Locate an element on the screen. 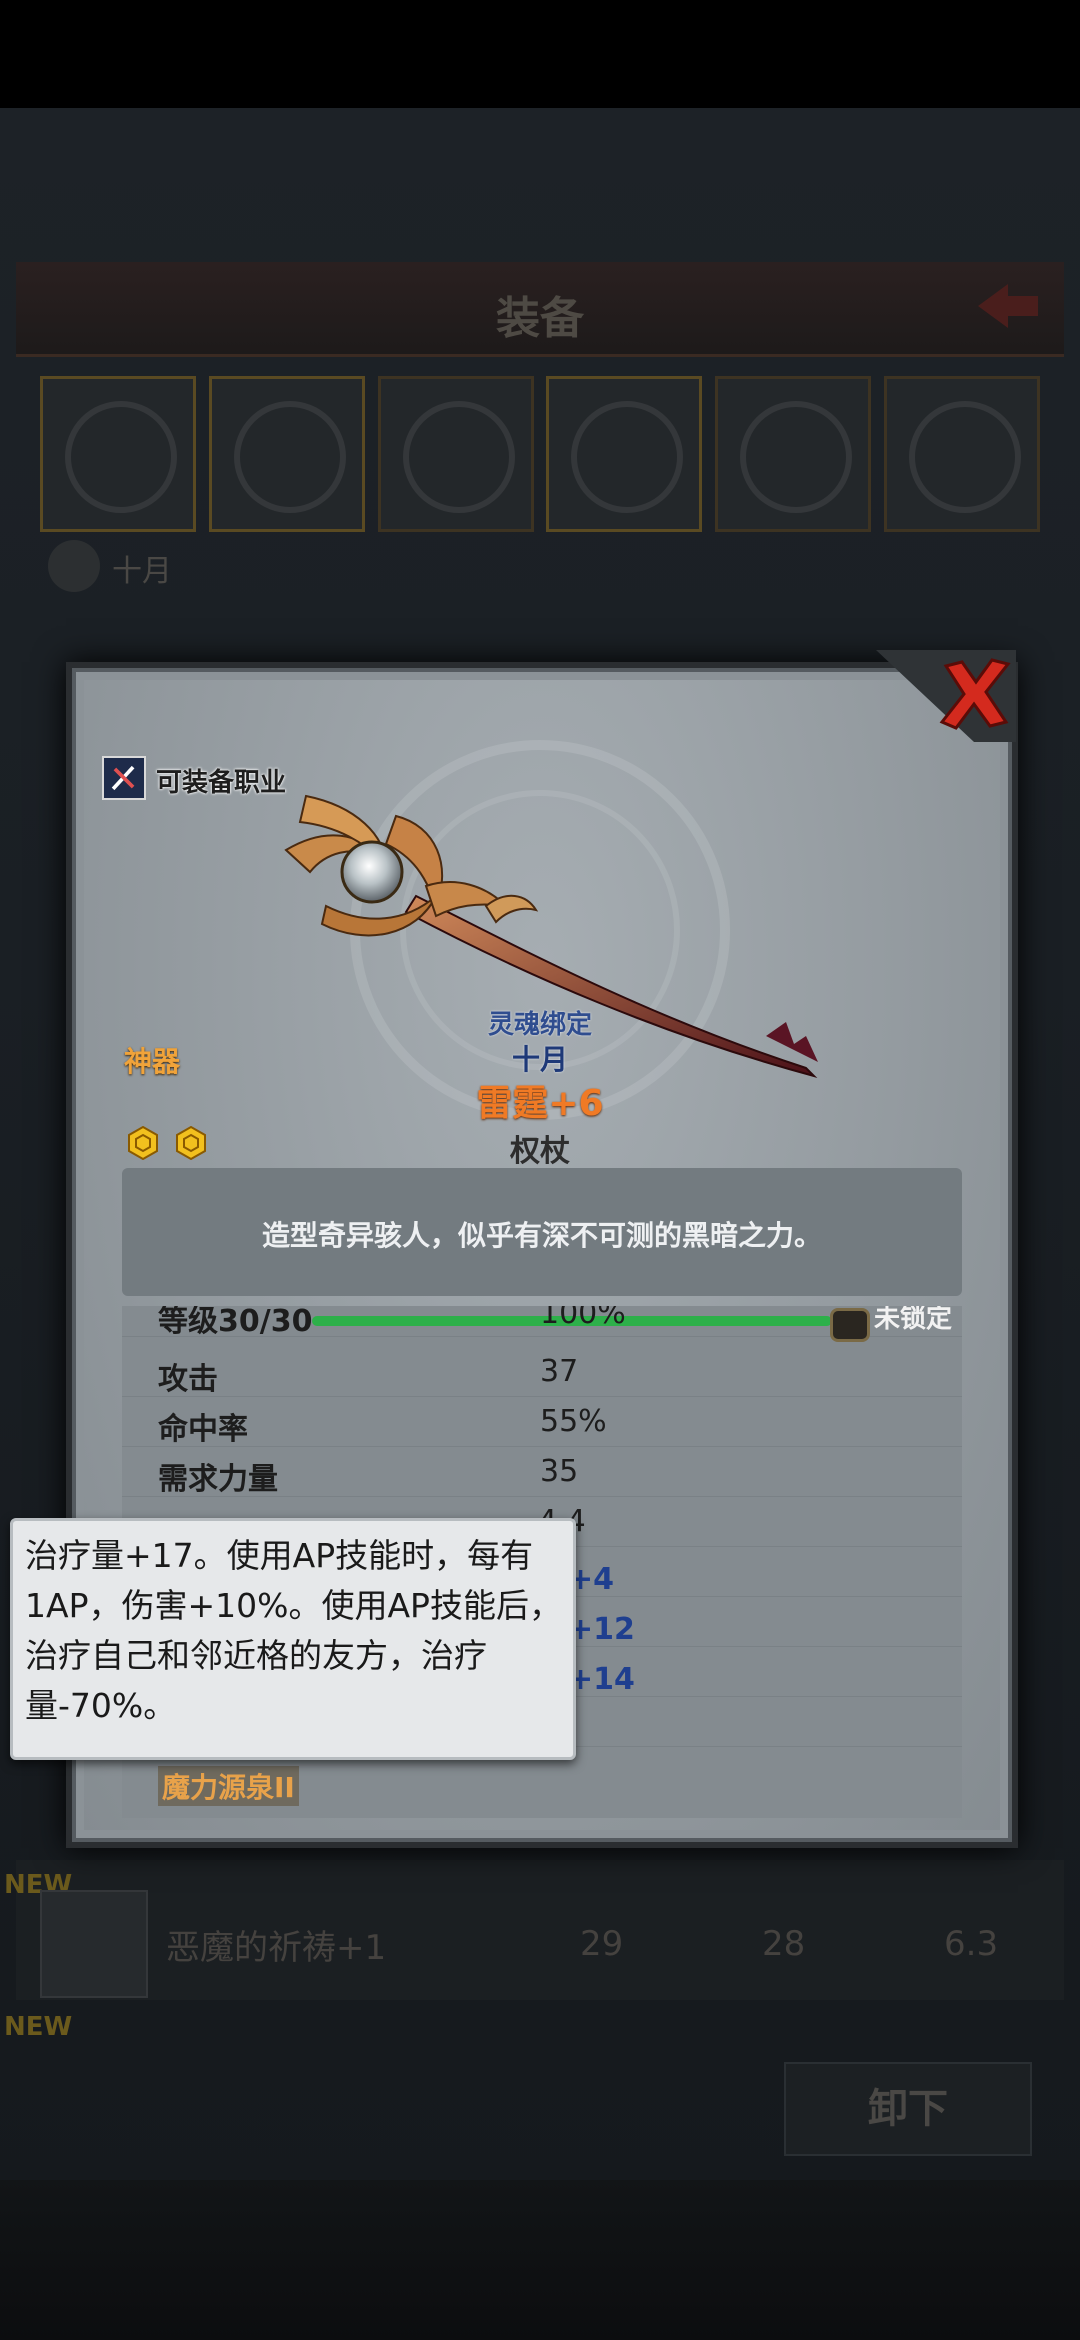 The image size is (1080, 2340). bind-status: 灵魂绑定 is located at coordinates (539, 1025).